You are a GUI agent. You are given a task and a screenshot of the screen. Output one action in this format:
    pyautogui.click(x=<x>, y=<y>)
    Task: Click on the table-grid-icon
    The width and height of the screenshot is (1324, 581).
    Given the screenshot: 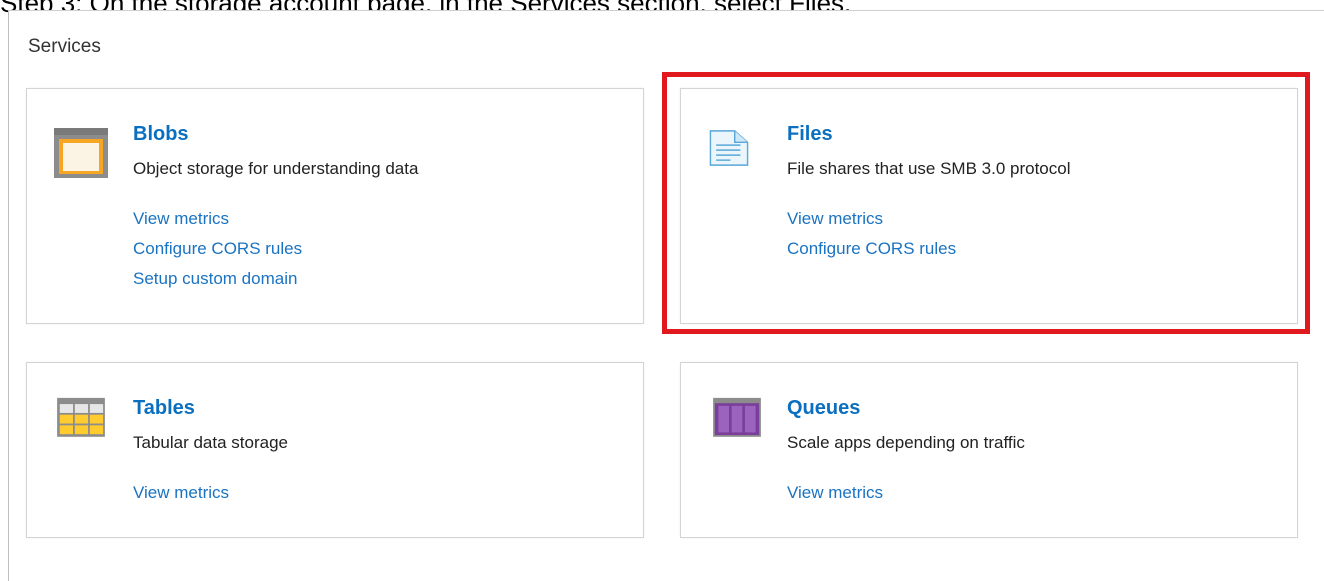 What is the action you would take?
    pyautogui.click(x=81, y=417)
    